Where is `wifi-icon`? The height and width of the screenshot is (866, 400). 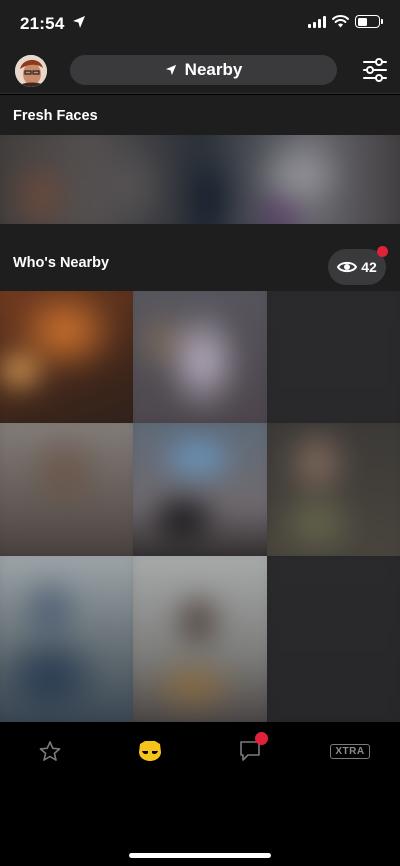 wifi-icon is located at coordinates (340, 21).